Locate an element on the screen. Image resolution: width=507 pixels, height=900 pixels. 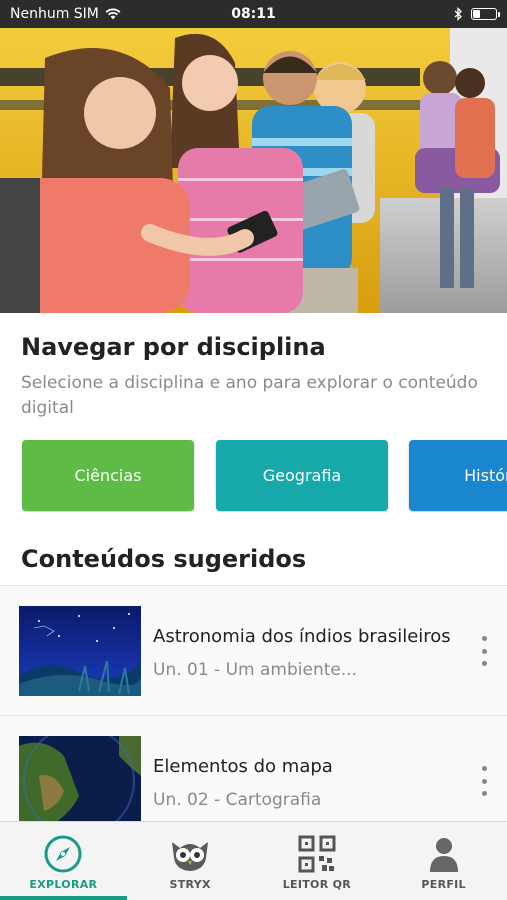
tab-stryx: STRYX is located at coordinates (190, 861).